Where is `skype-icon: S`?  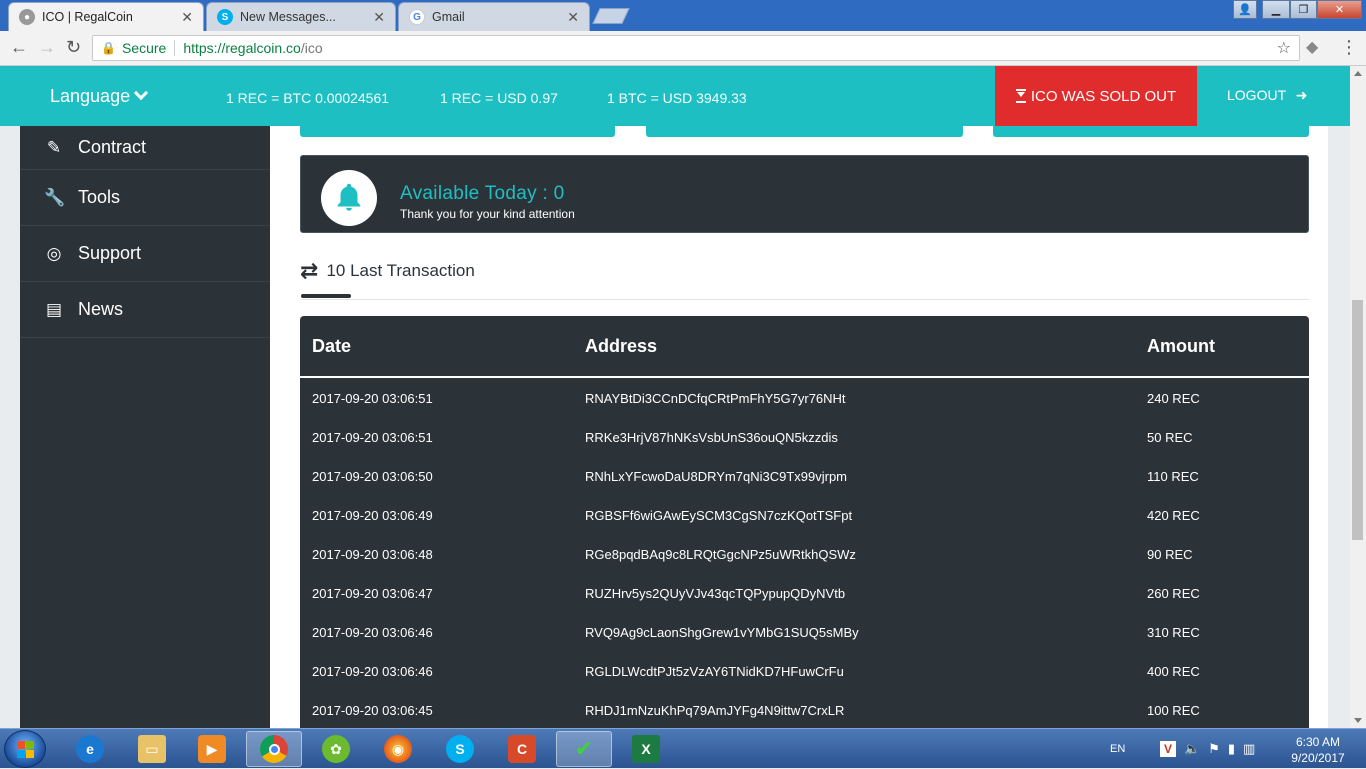
skype-icon: S is located at coordinates (460, 749).